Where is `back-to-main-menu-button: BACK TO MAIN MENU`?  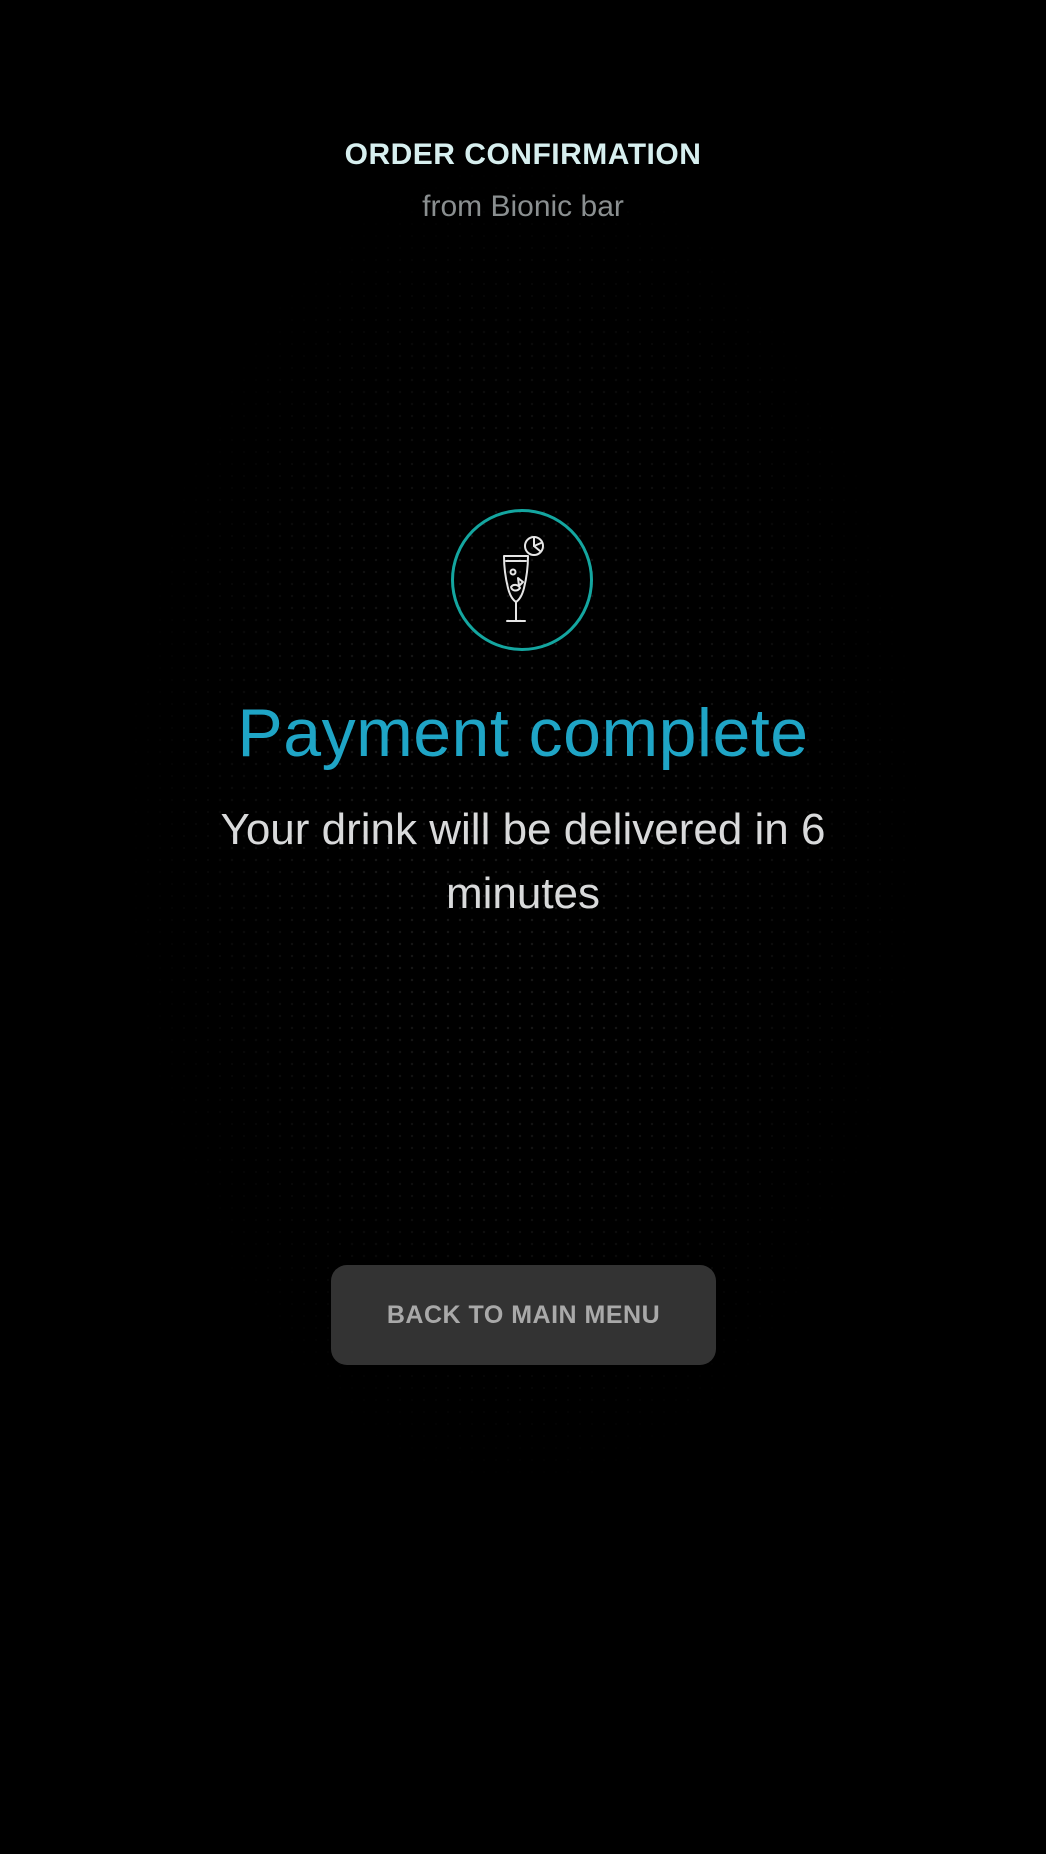
back-to-main-menu-button: BACK TO MAIN MENU is located at coordinates (523, 1315).